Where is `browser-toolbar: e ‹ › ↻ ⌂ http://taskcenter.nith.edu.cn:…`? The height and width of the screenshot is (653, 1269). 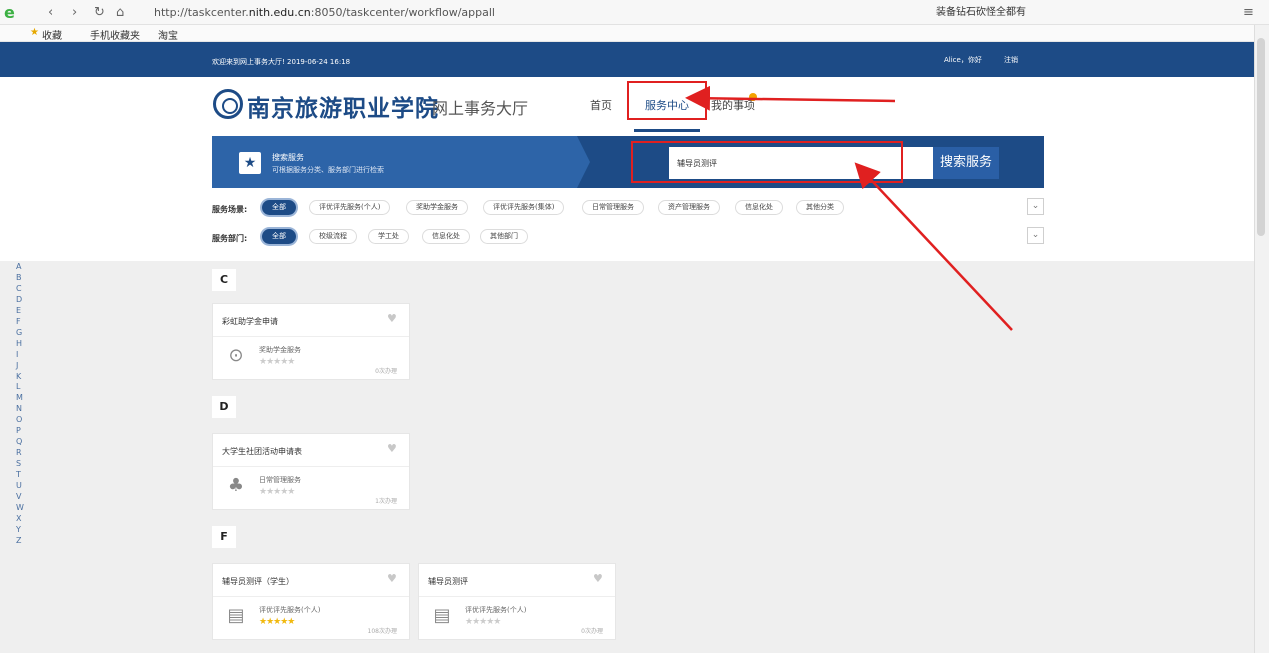
browser-toolbar: e ‹ › ↻ ⌂ http://taskcenter.nith.edu.cn:… is located at coordinates (634, 12).